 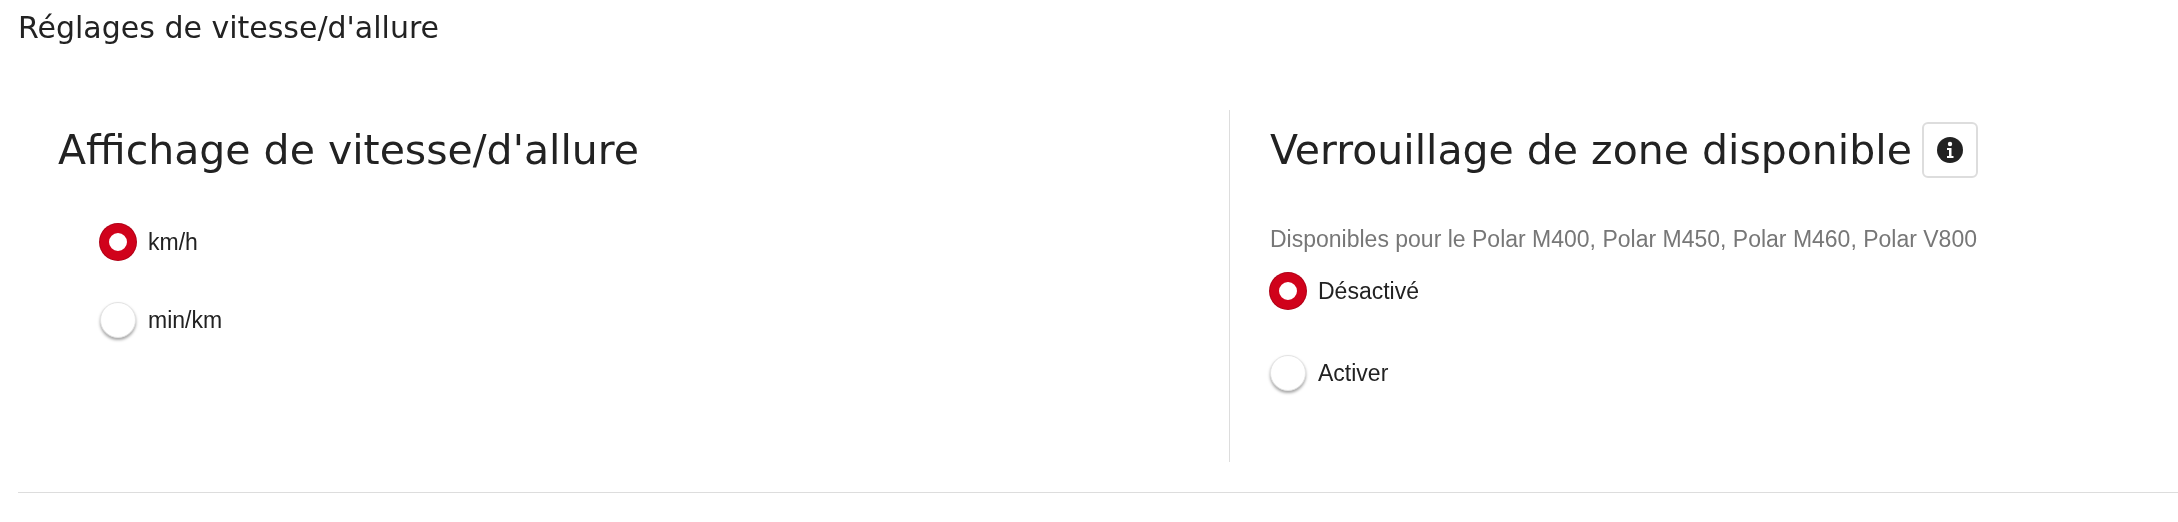 What do you see at coordinates (1624, 239) in the screenshot?
I see `availability-note: Disponibles pour le Polar M400, Polar M450, Polar M460, Polar V800` at bounding box center [1624, 239].